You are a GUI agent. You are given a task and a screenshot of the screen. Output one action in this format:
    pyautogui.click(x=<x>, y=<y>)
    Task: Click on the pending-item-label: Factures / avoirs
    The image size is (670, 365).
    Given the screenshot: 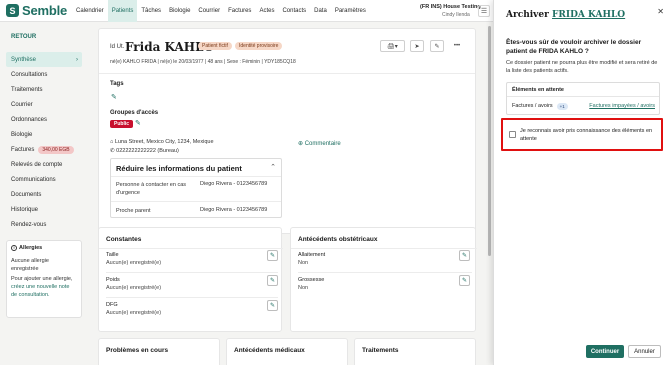 What is the action you would take?
    pyautogui.click(x=532, y=106)
    